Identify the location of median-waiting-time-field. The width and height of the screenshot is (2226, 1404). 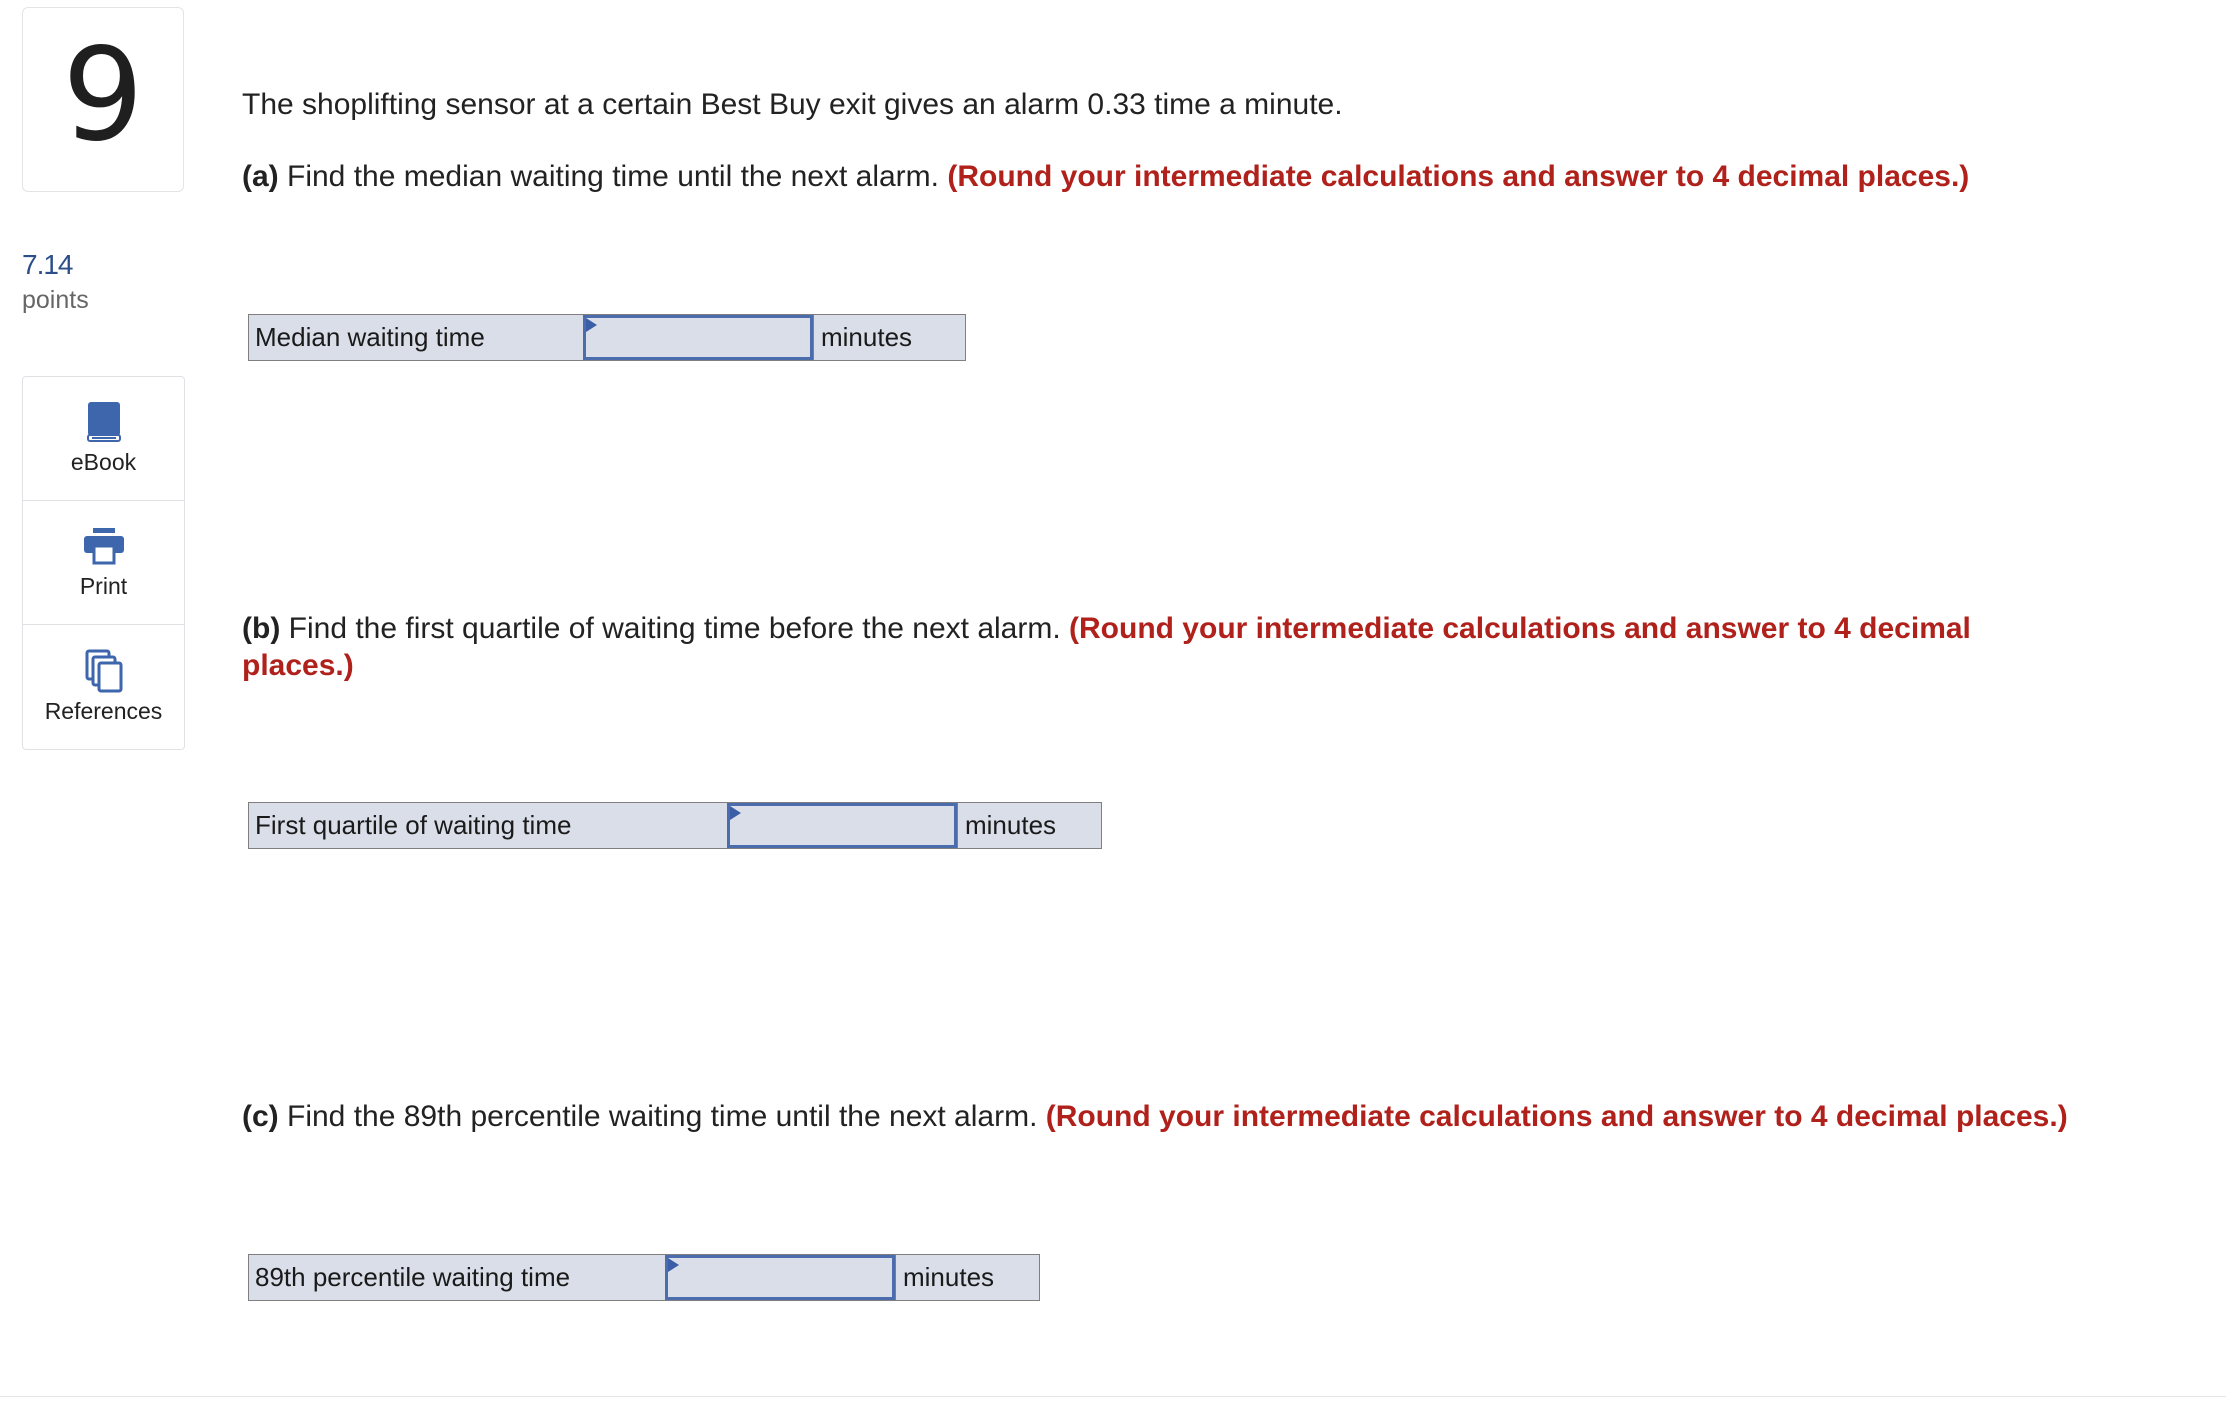
(698, 337).